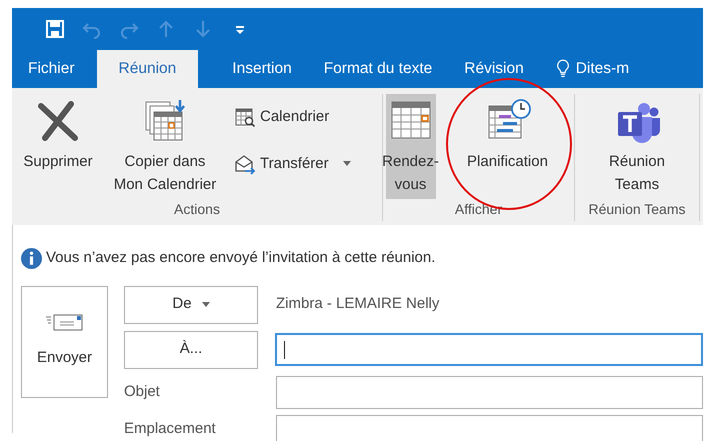 The image size is (712, 441). Describe the element at coordinates (292, 163) in the screenshot. I see `ribbon-button: Transférer` at that location.